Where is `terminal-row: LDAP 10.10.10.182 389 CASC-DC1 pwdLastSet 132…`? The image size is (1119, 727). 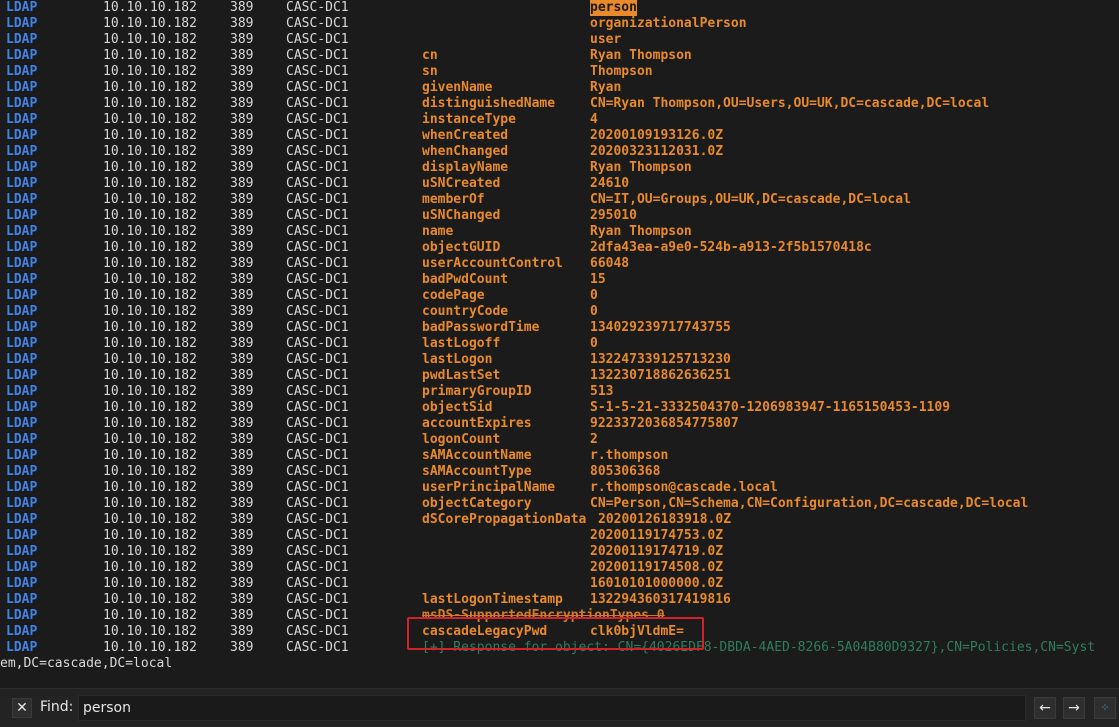
terminal-row: LDAP 10.10.10.182 389 CASC-DC1 pwdLastSet 132… is located at coordinates (559, 376).